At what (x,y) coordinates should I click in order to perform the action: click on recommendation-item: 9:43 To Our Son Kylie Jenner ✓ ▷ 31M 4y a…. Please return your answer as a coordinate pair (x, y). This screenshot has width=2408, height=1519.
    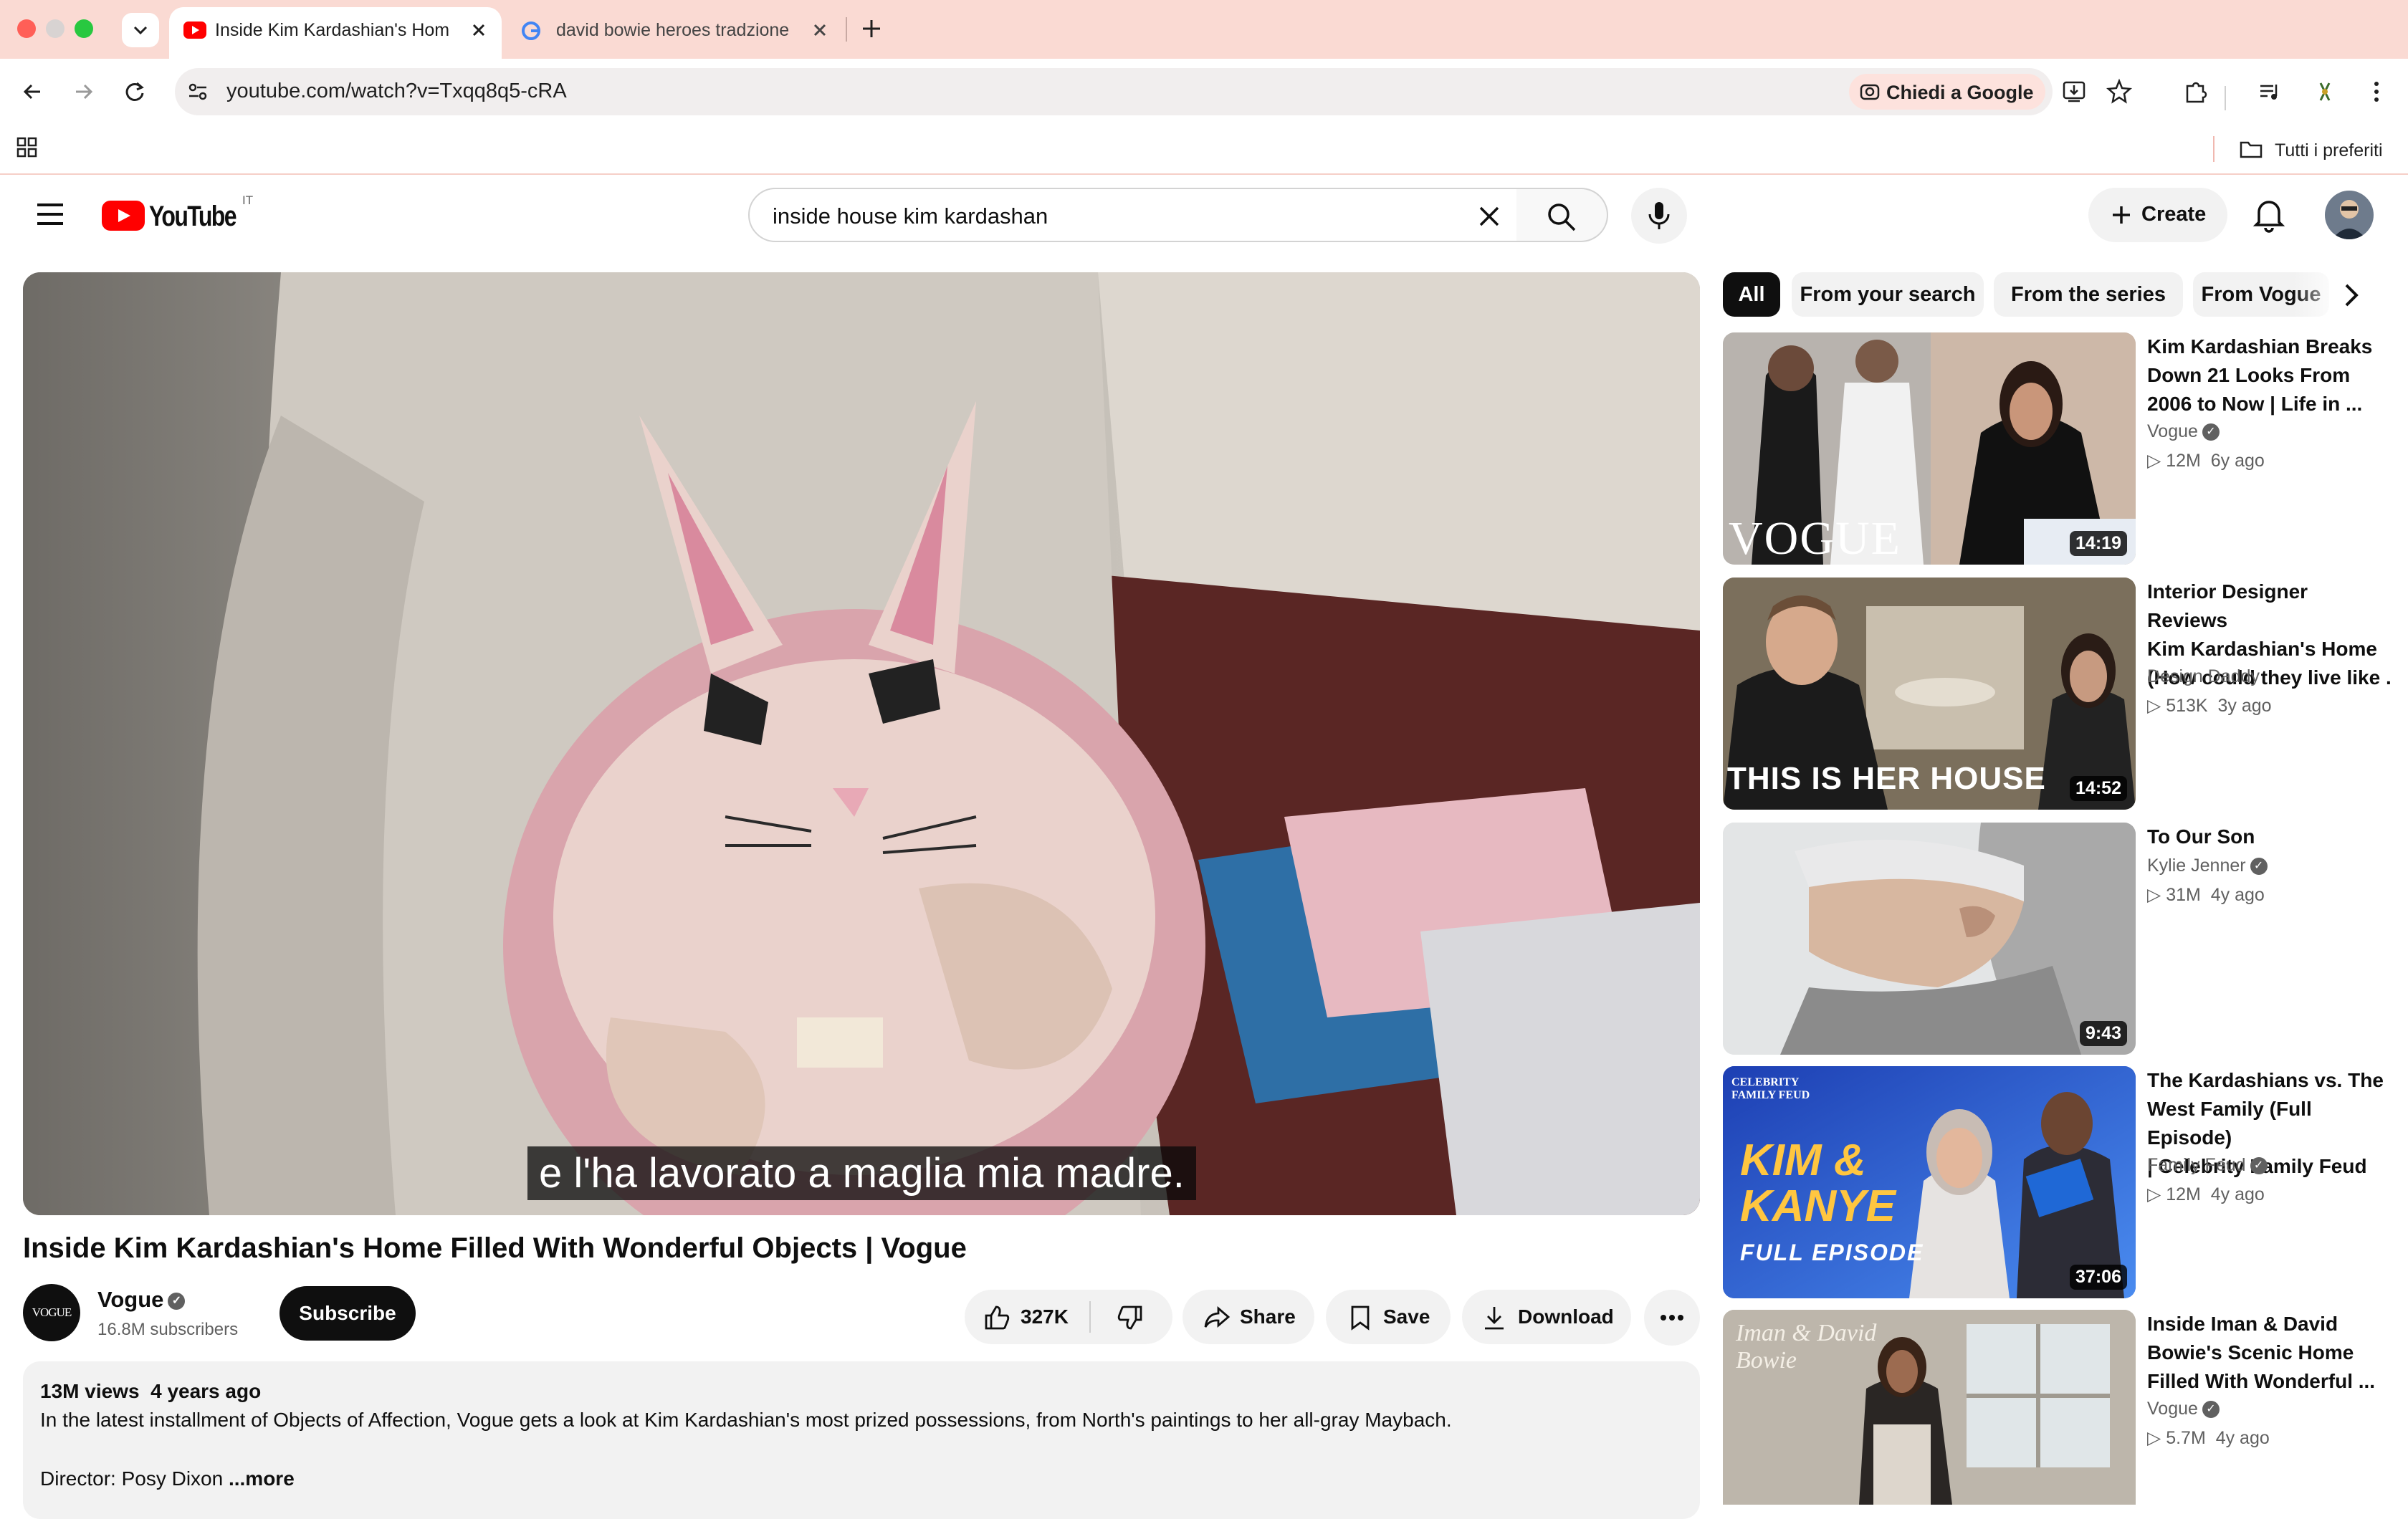
    Looking at the image, I should click on (2060, 939).